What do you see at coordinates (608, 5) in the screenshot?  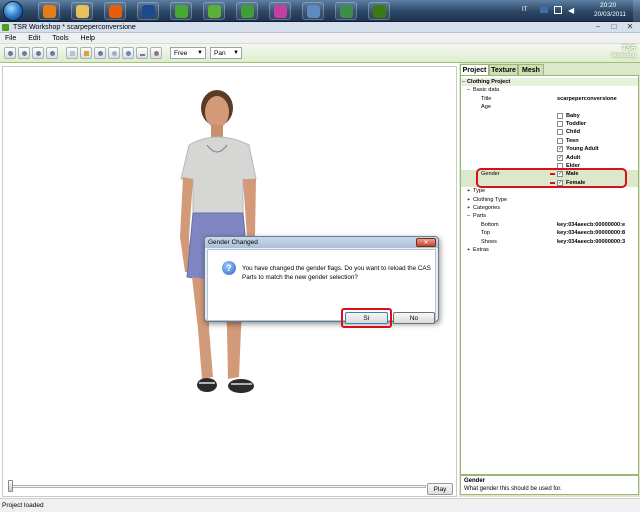 I see `clock-time: 20:20` at bounding box center [608, 5].